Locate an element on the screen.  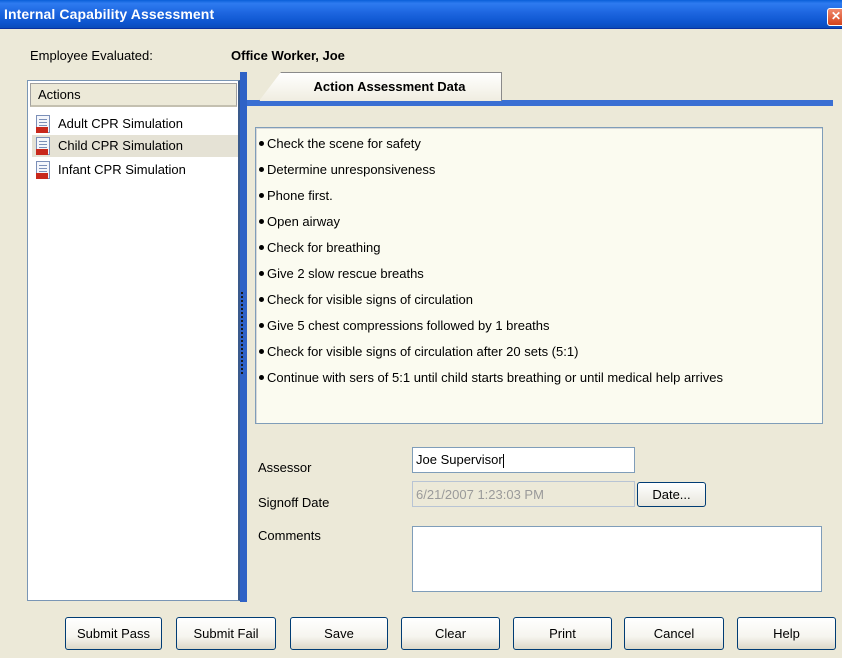
window-title: Internal Capability Assessment is located at coordinates (109, 14).